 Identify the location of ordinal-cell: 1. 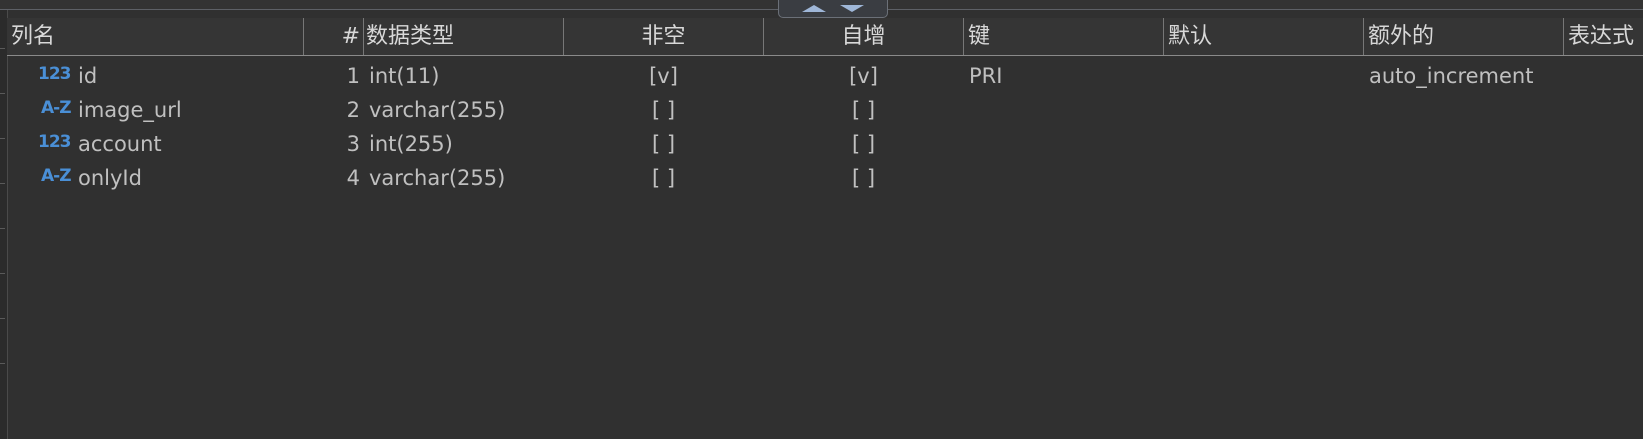
(353, 76).